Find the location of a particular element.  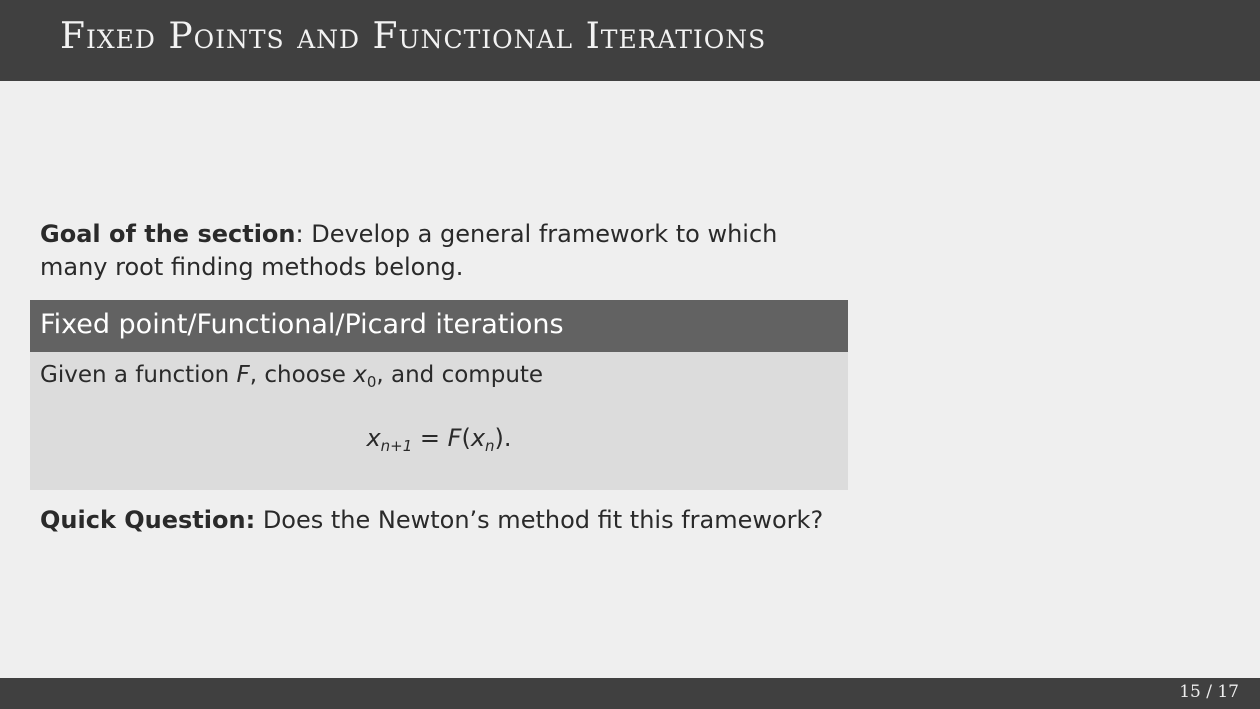

eq-arg-sub: n is located at coordinates (490, 446).